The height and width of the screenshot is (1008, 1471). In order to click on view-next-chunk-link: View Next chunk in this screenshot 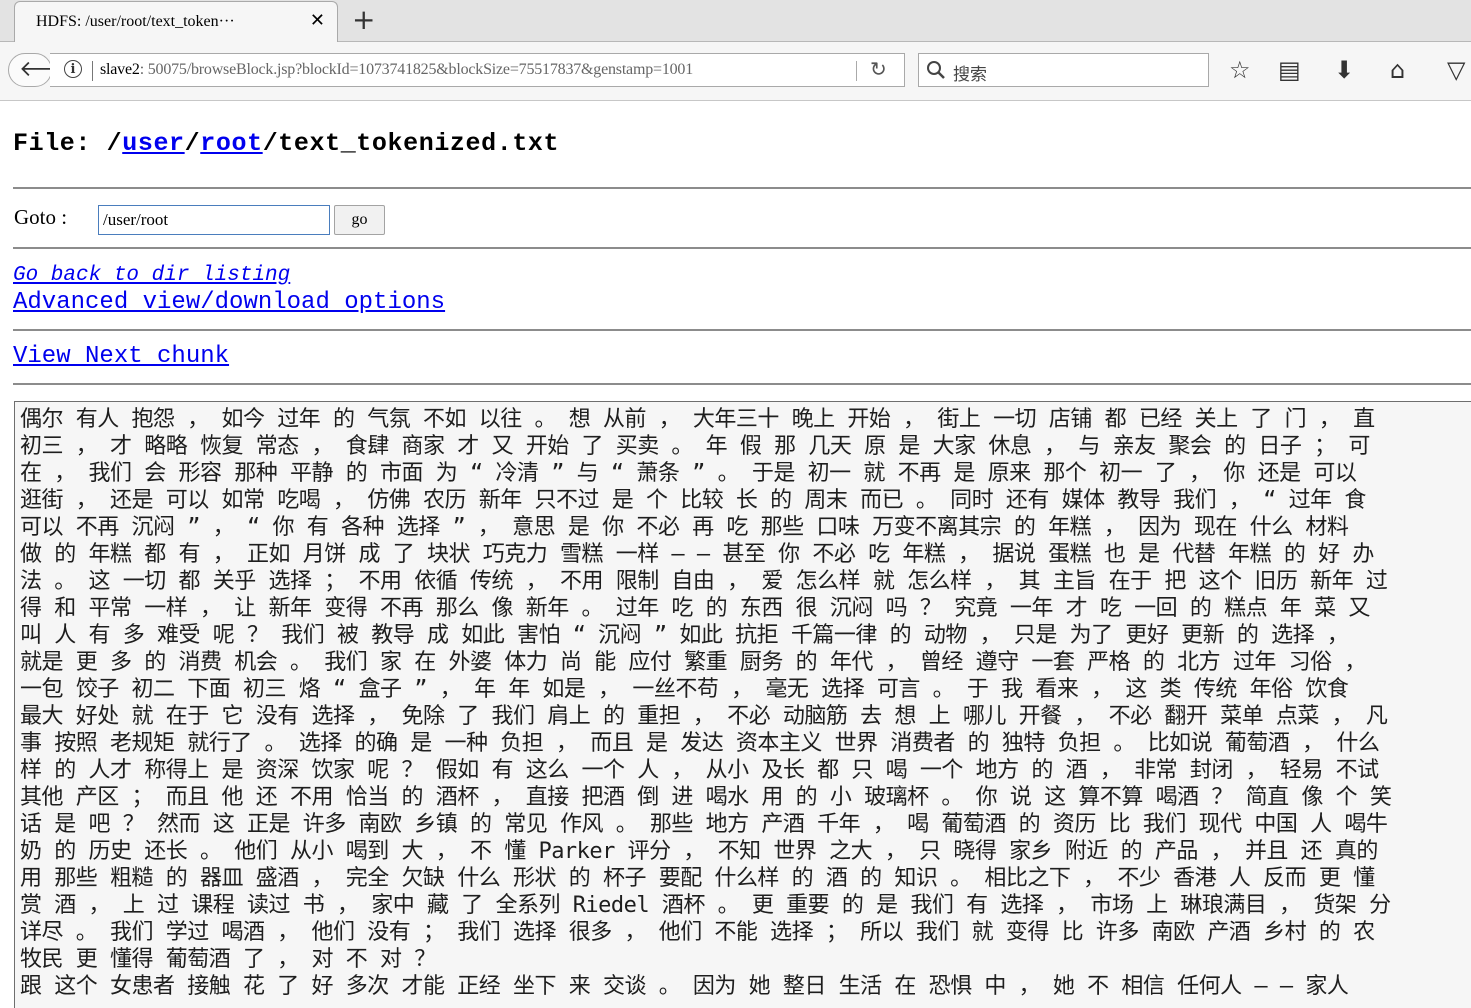, I will do `click(121, 356)`.